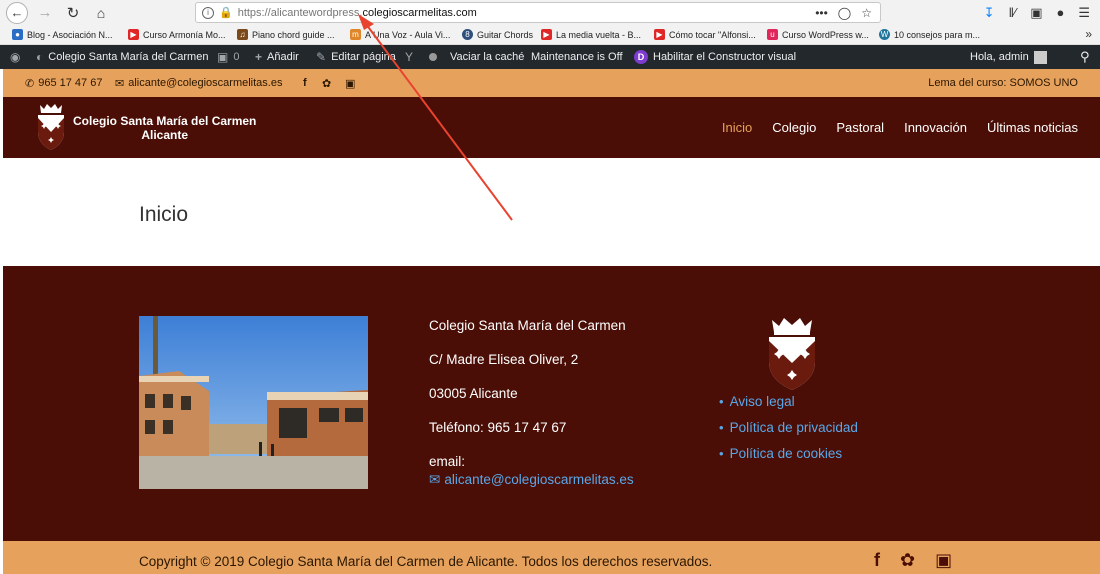 The image size is (1100, 574). I want to click on wordpress-icon: W, so click(884, 34).